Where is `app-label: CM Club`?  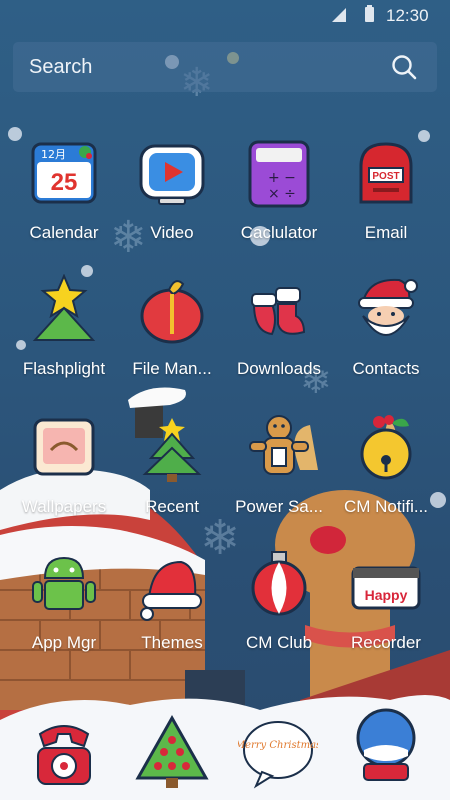 app-label: CM Club is located at coordinates (279, 642).